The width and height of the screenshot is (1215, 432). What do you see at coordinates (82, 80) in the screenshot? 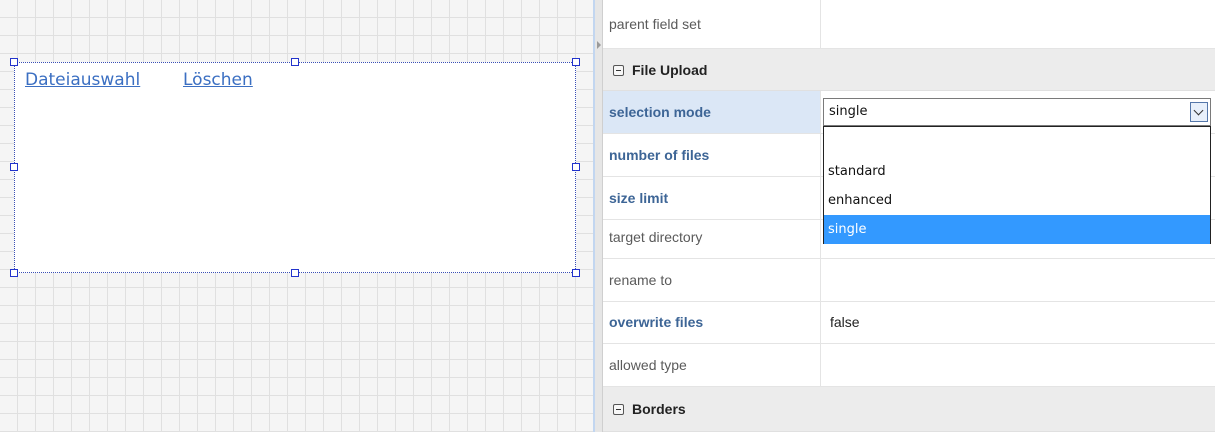
I see `select-file-link: Dateiauswahl` at bounding box center [82, 80].